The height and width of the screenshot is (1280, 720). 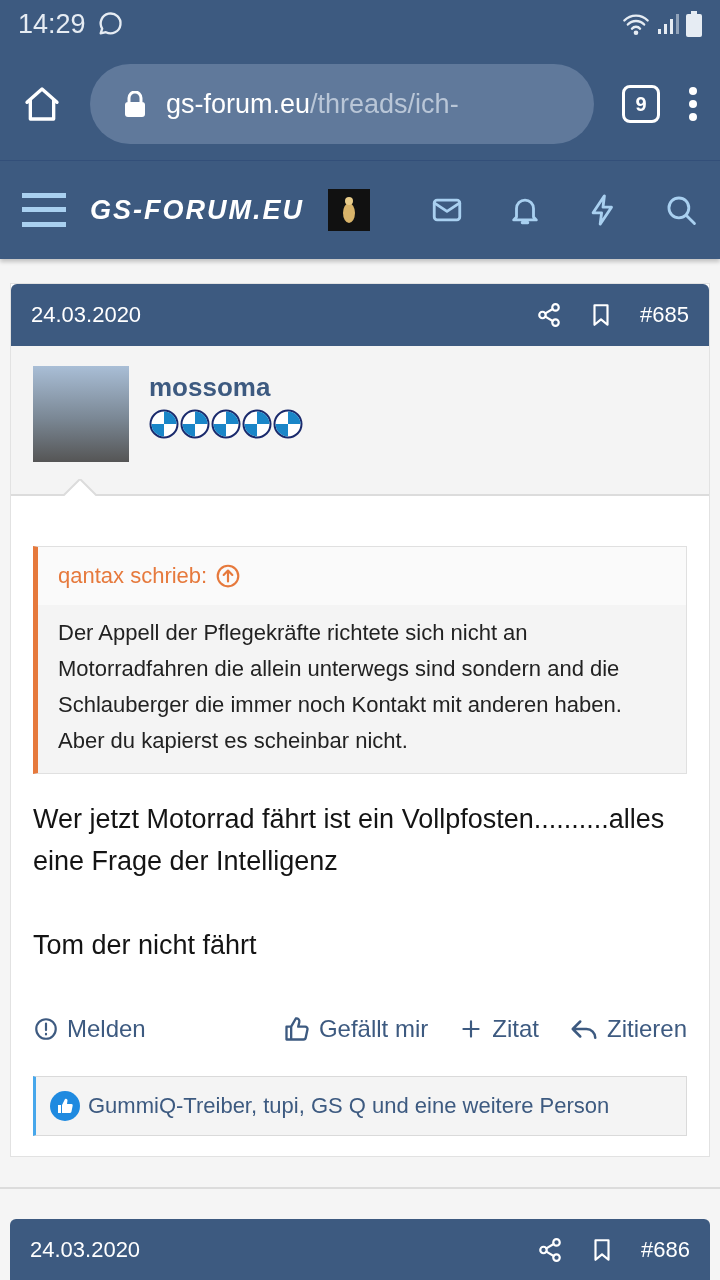 What do you see at coordinates (498, 1029) in the screenshot?
I see `multiquote-button: Zitat` at bounding box center [498, 1029].